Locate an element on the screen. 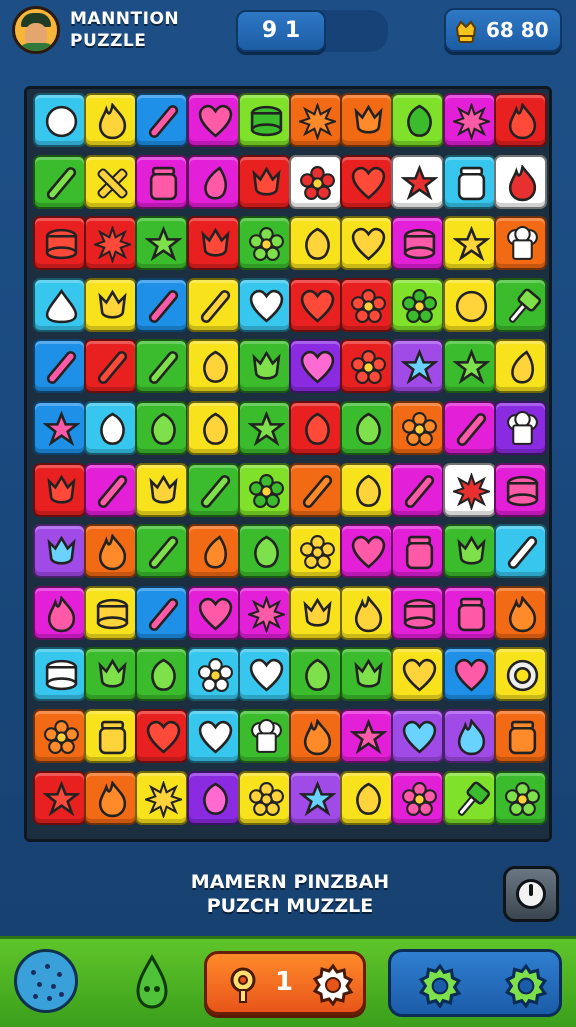  tile-chef is located at coordinates (264, 736).